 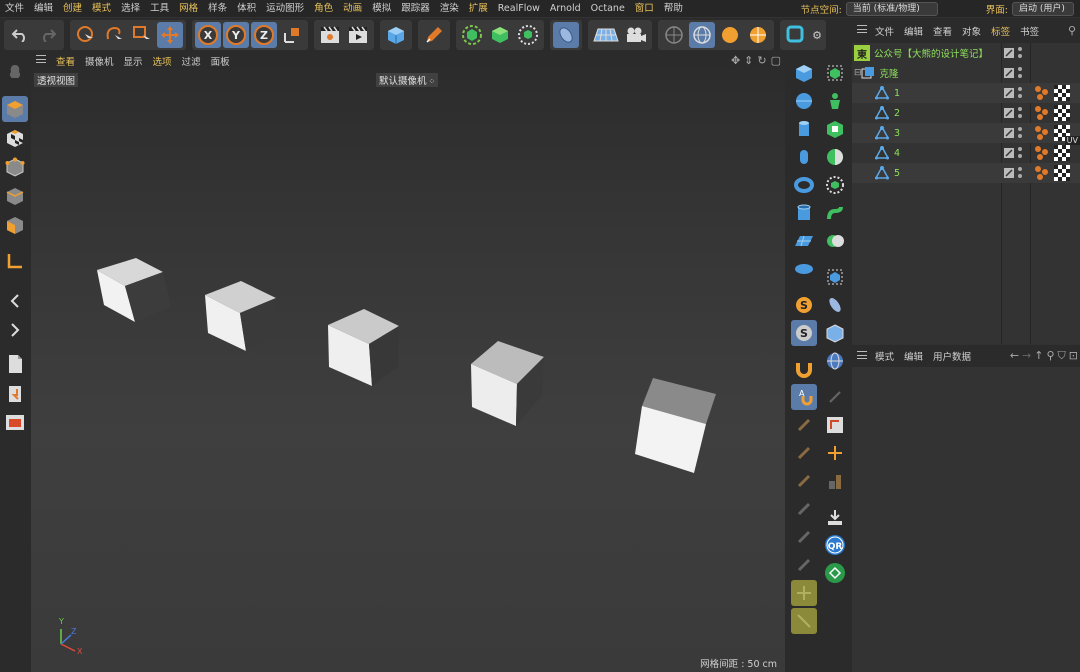 I want to click on snap-button, so click(x=796, y=35).